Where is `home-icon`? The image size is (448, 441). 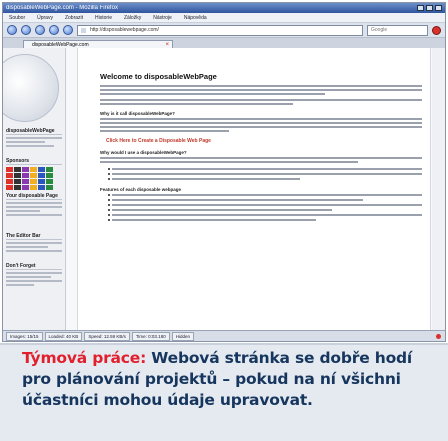
home-icon is located at coordinates (68, 30).